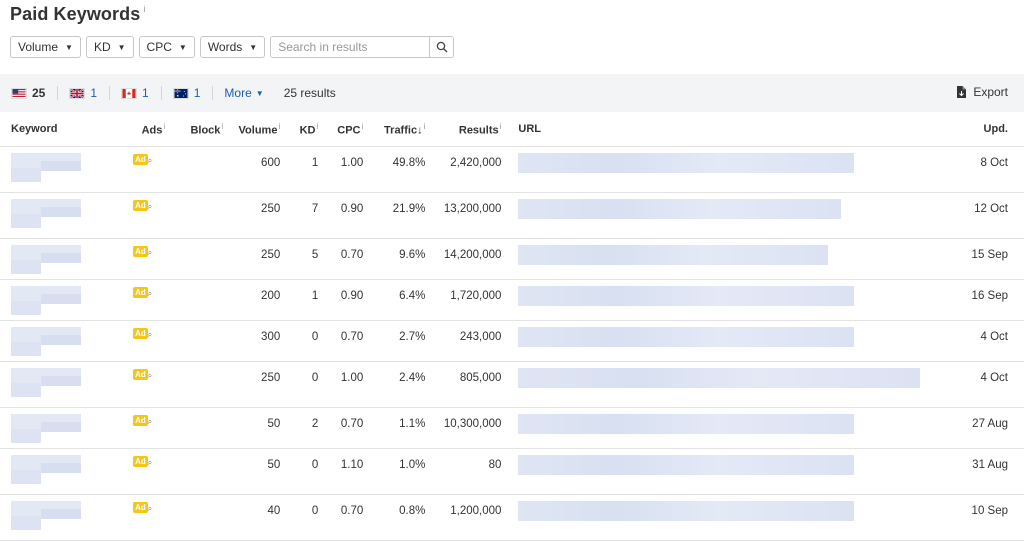  Describe the element at coordinates (205, 130) in the screenshot. I see `header-block-label: Block` at that location.